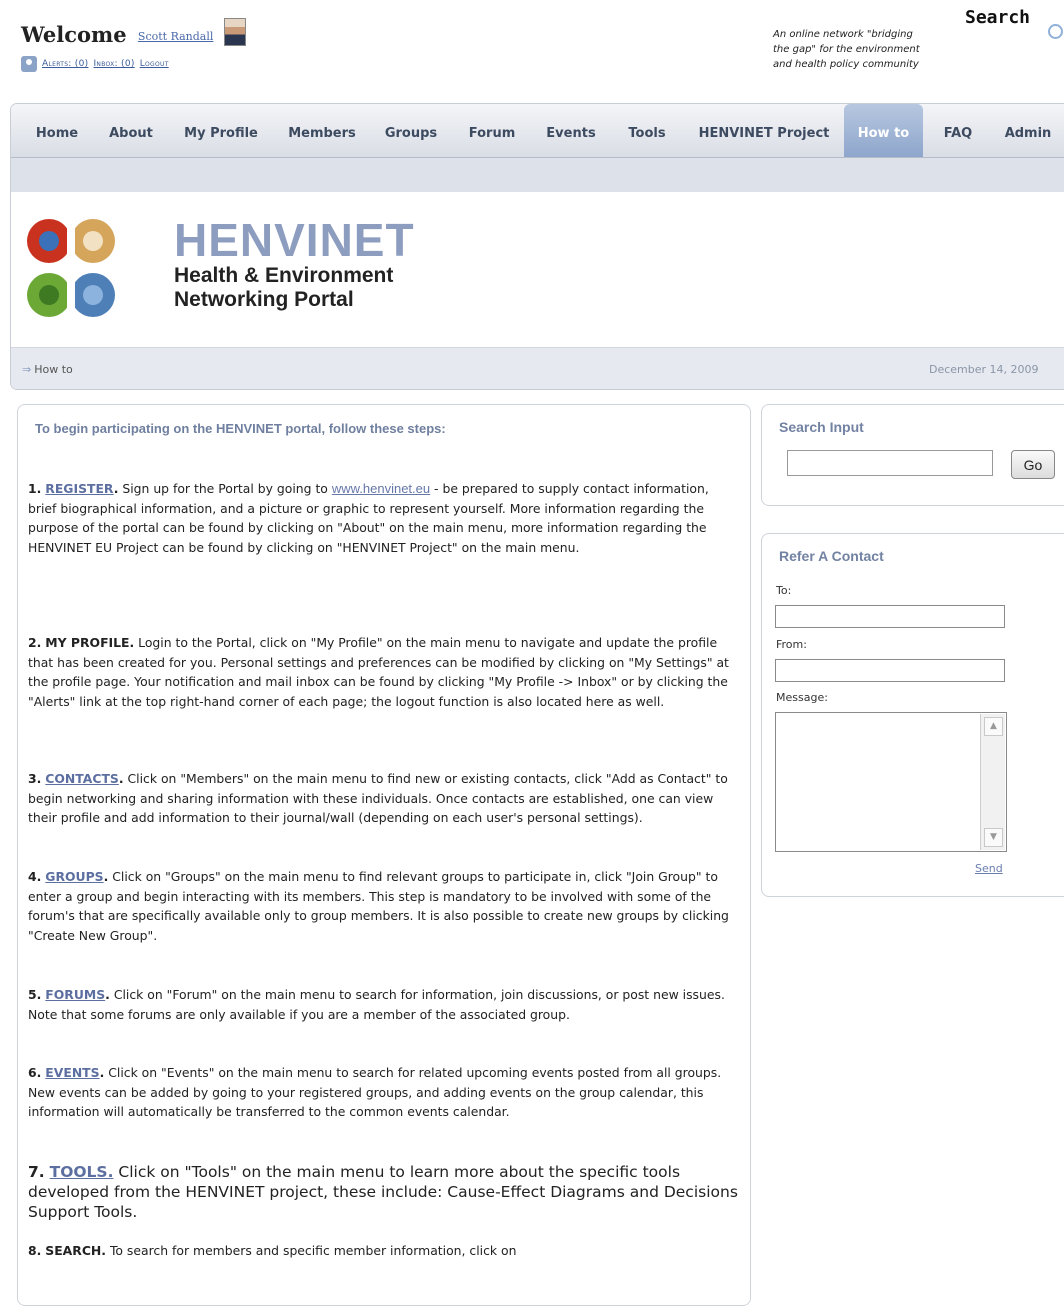  I want to click on avatar, so click(234, 32).